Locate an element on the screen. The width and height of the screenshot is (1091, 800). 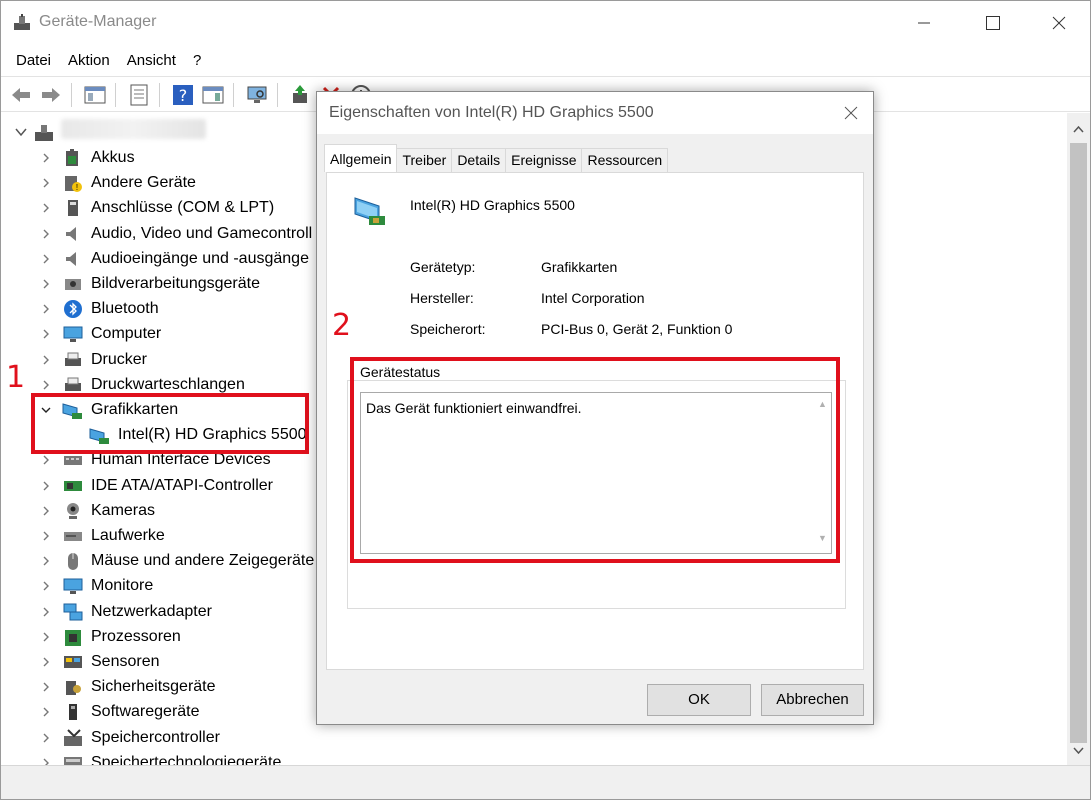
menu-datei: Datei is located at coordinates (31, 61).